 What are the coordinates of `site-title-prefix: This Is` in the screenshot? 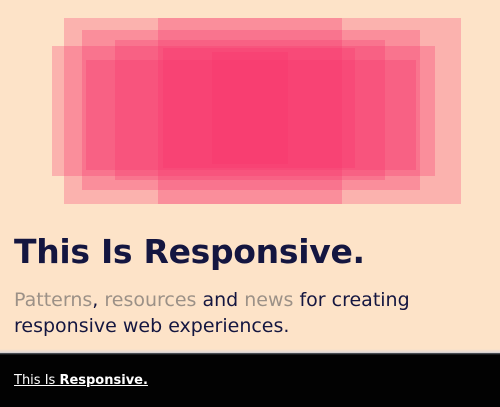 It's located at (37, 380).